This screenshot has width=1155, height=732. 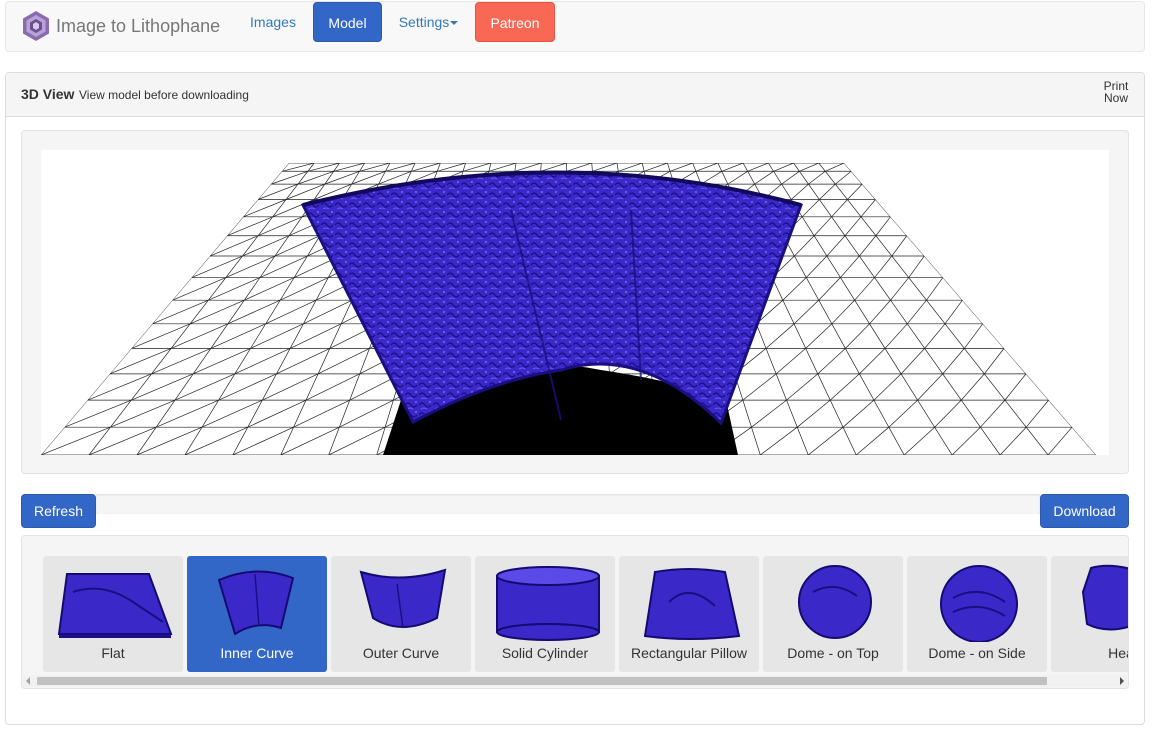 I want to click on hexagon-logo-icon, so click(x=36, y=26).